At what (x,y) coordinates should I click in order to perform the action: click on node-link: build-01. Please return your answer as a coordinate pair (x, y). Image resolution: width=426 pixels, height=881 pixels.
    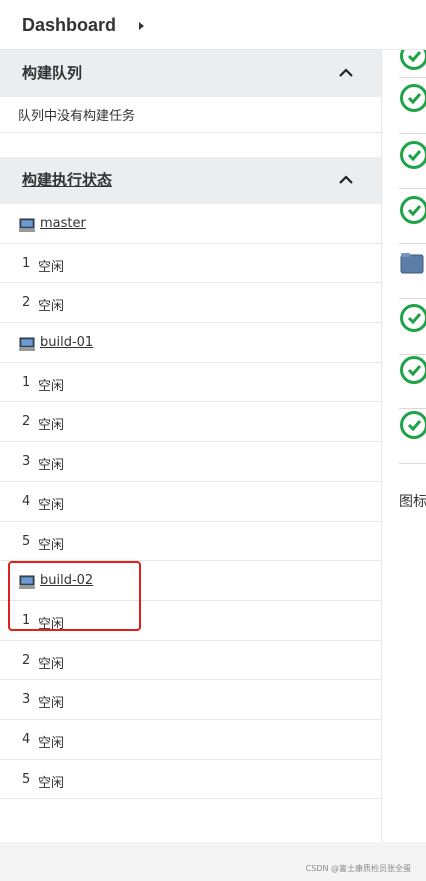
    Looking at the image, I should click on (66, 342).